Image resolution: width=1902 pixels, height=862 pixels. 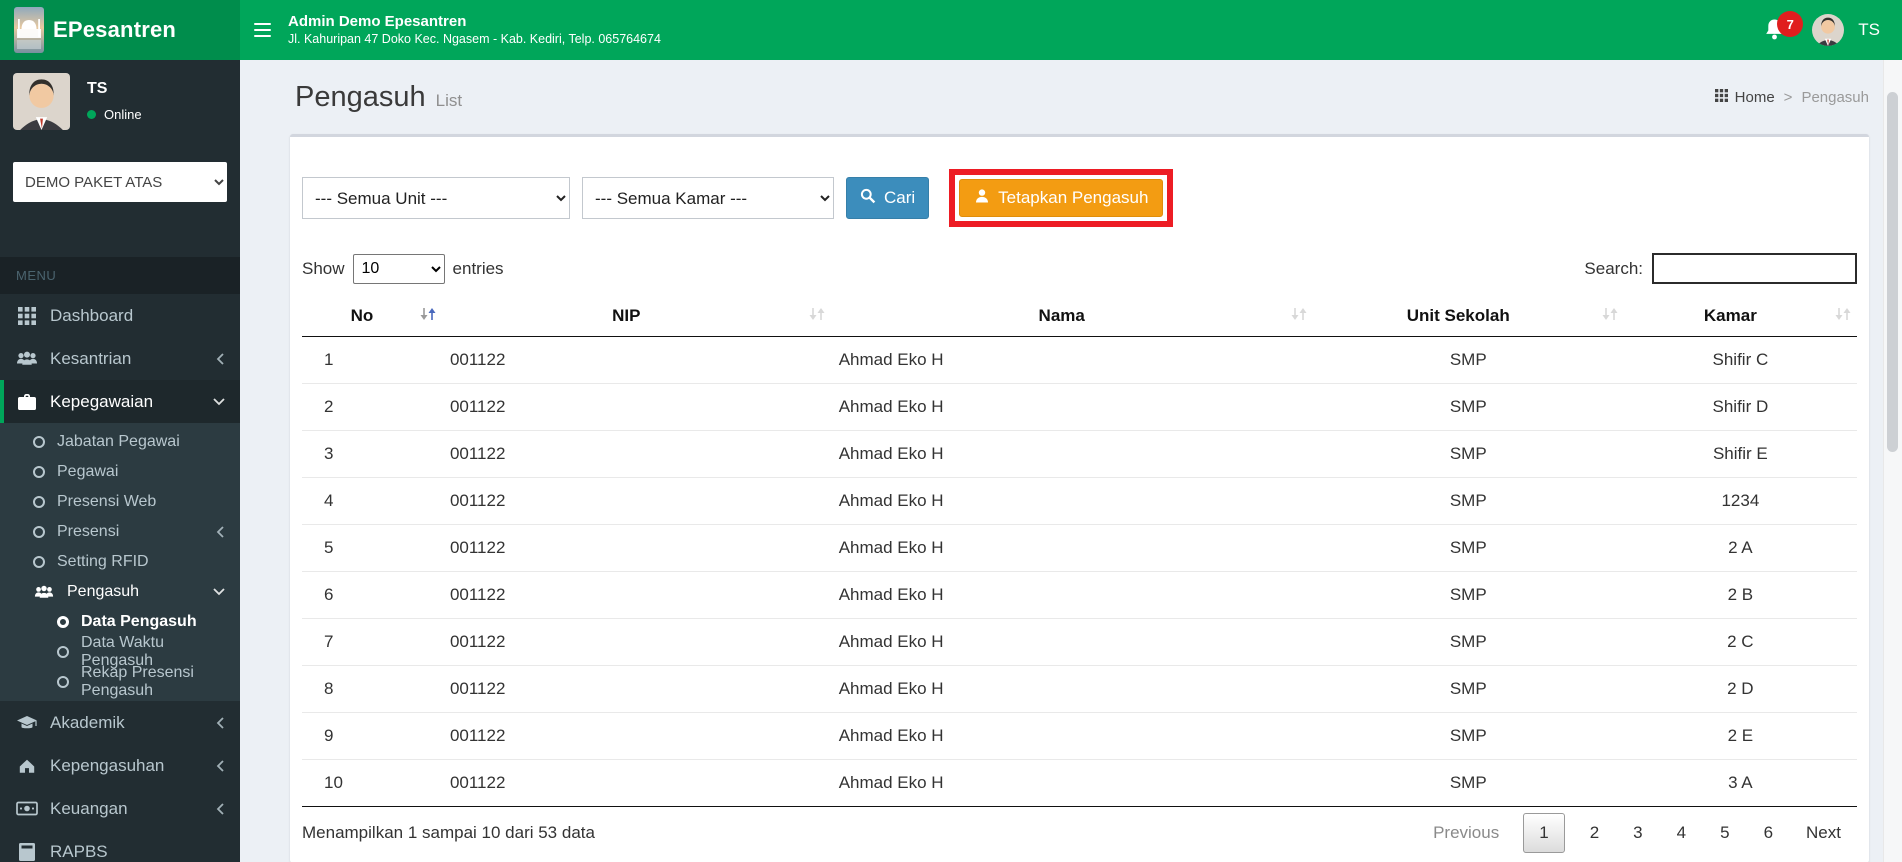 What do you see at coordinates (1754, 268) in the screenshot?
I see `table-search-input` at bounding box center [1754, 268].